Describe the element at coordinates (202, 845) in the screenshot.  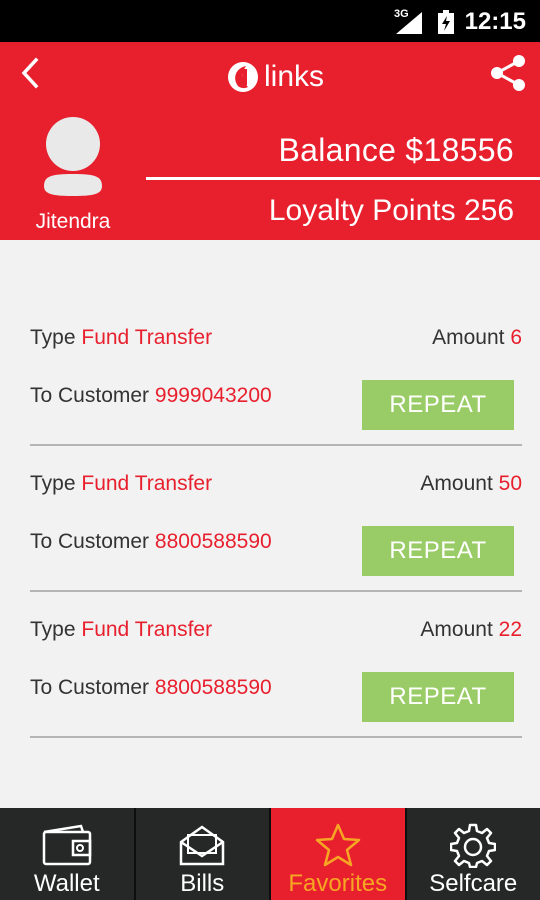
I see `bills-icon` at that location.